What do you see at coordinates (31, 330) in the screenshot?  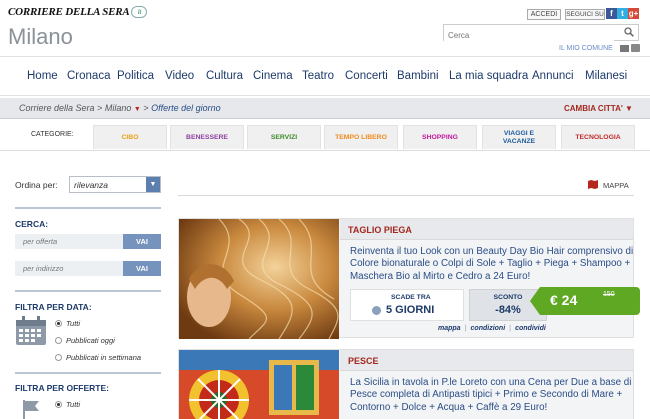 I see `calendar-icon` at bounding box center [31, 330].